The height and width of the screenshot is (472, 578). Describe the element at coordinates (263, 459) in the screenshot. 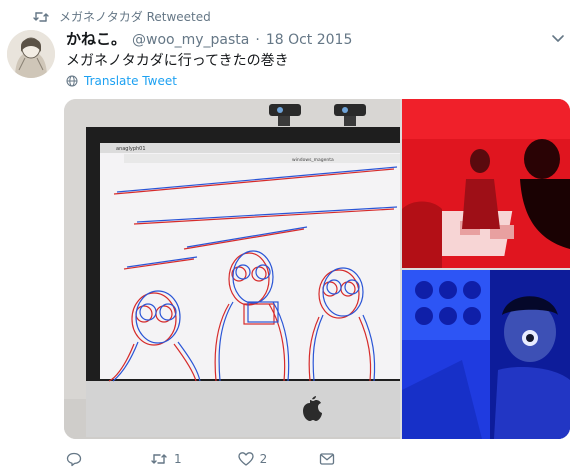

I see `like-count: 2` at that location.